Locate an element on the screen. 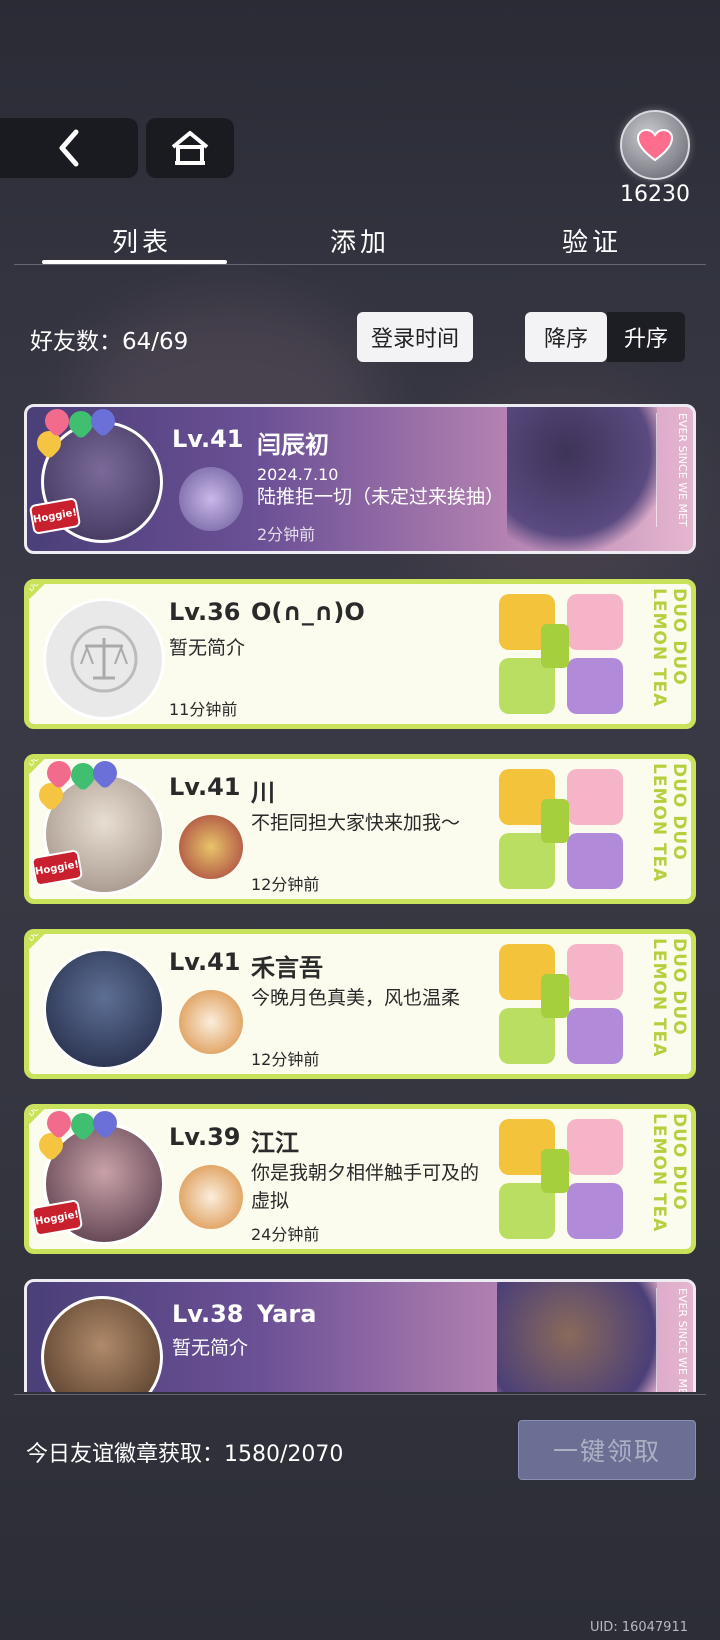 The height and width of the screenshot is (1640, 720). user-id: UID: 16047911 is located at coordinates (638, 1627).